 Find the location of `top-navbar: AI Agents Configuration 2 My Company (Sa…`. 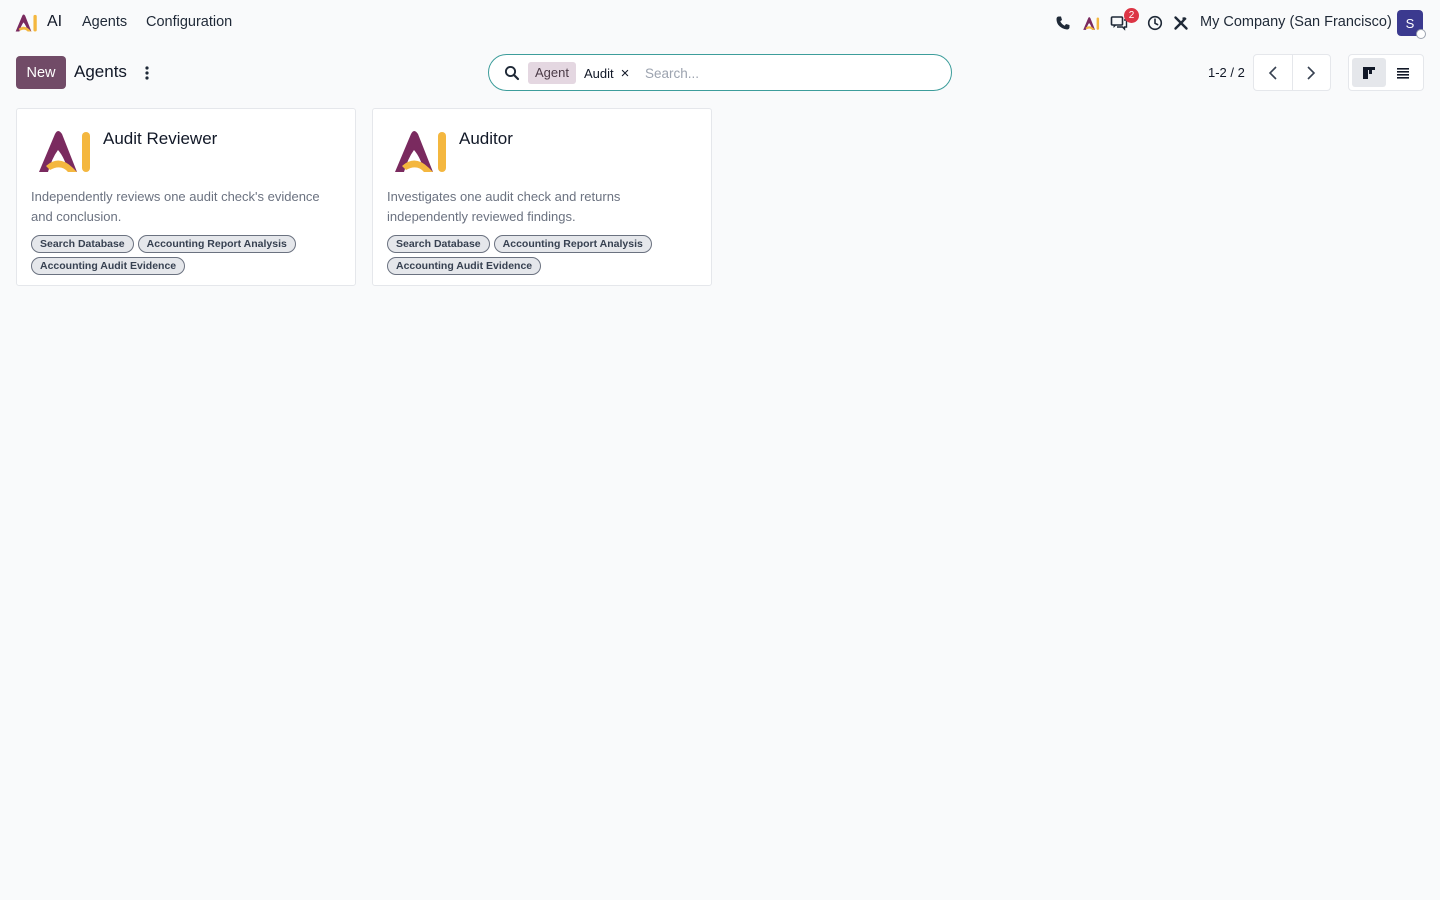

top-navbar: AI Agents Configuration 2 My Company (Sa… is located at coordinates (720, 23).